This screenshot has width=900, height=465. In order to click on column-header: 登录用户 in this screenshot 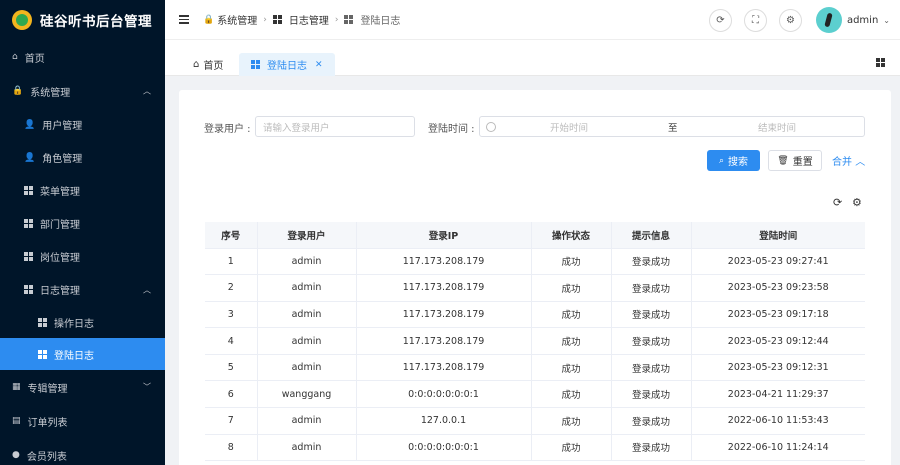, I will do `click(306, 235)`.